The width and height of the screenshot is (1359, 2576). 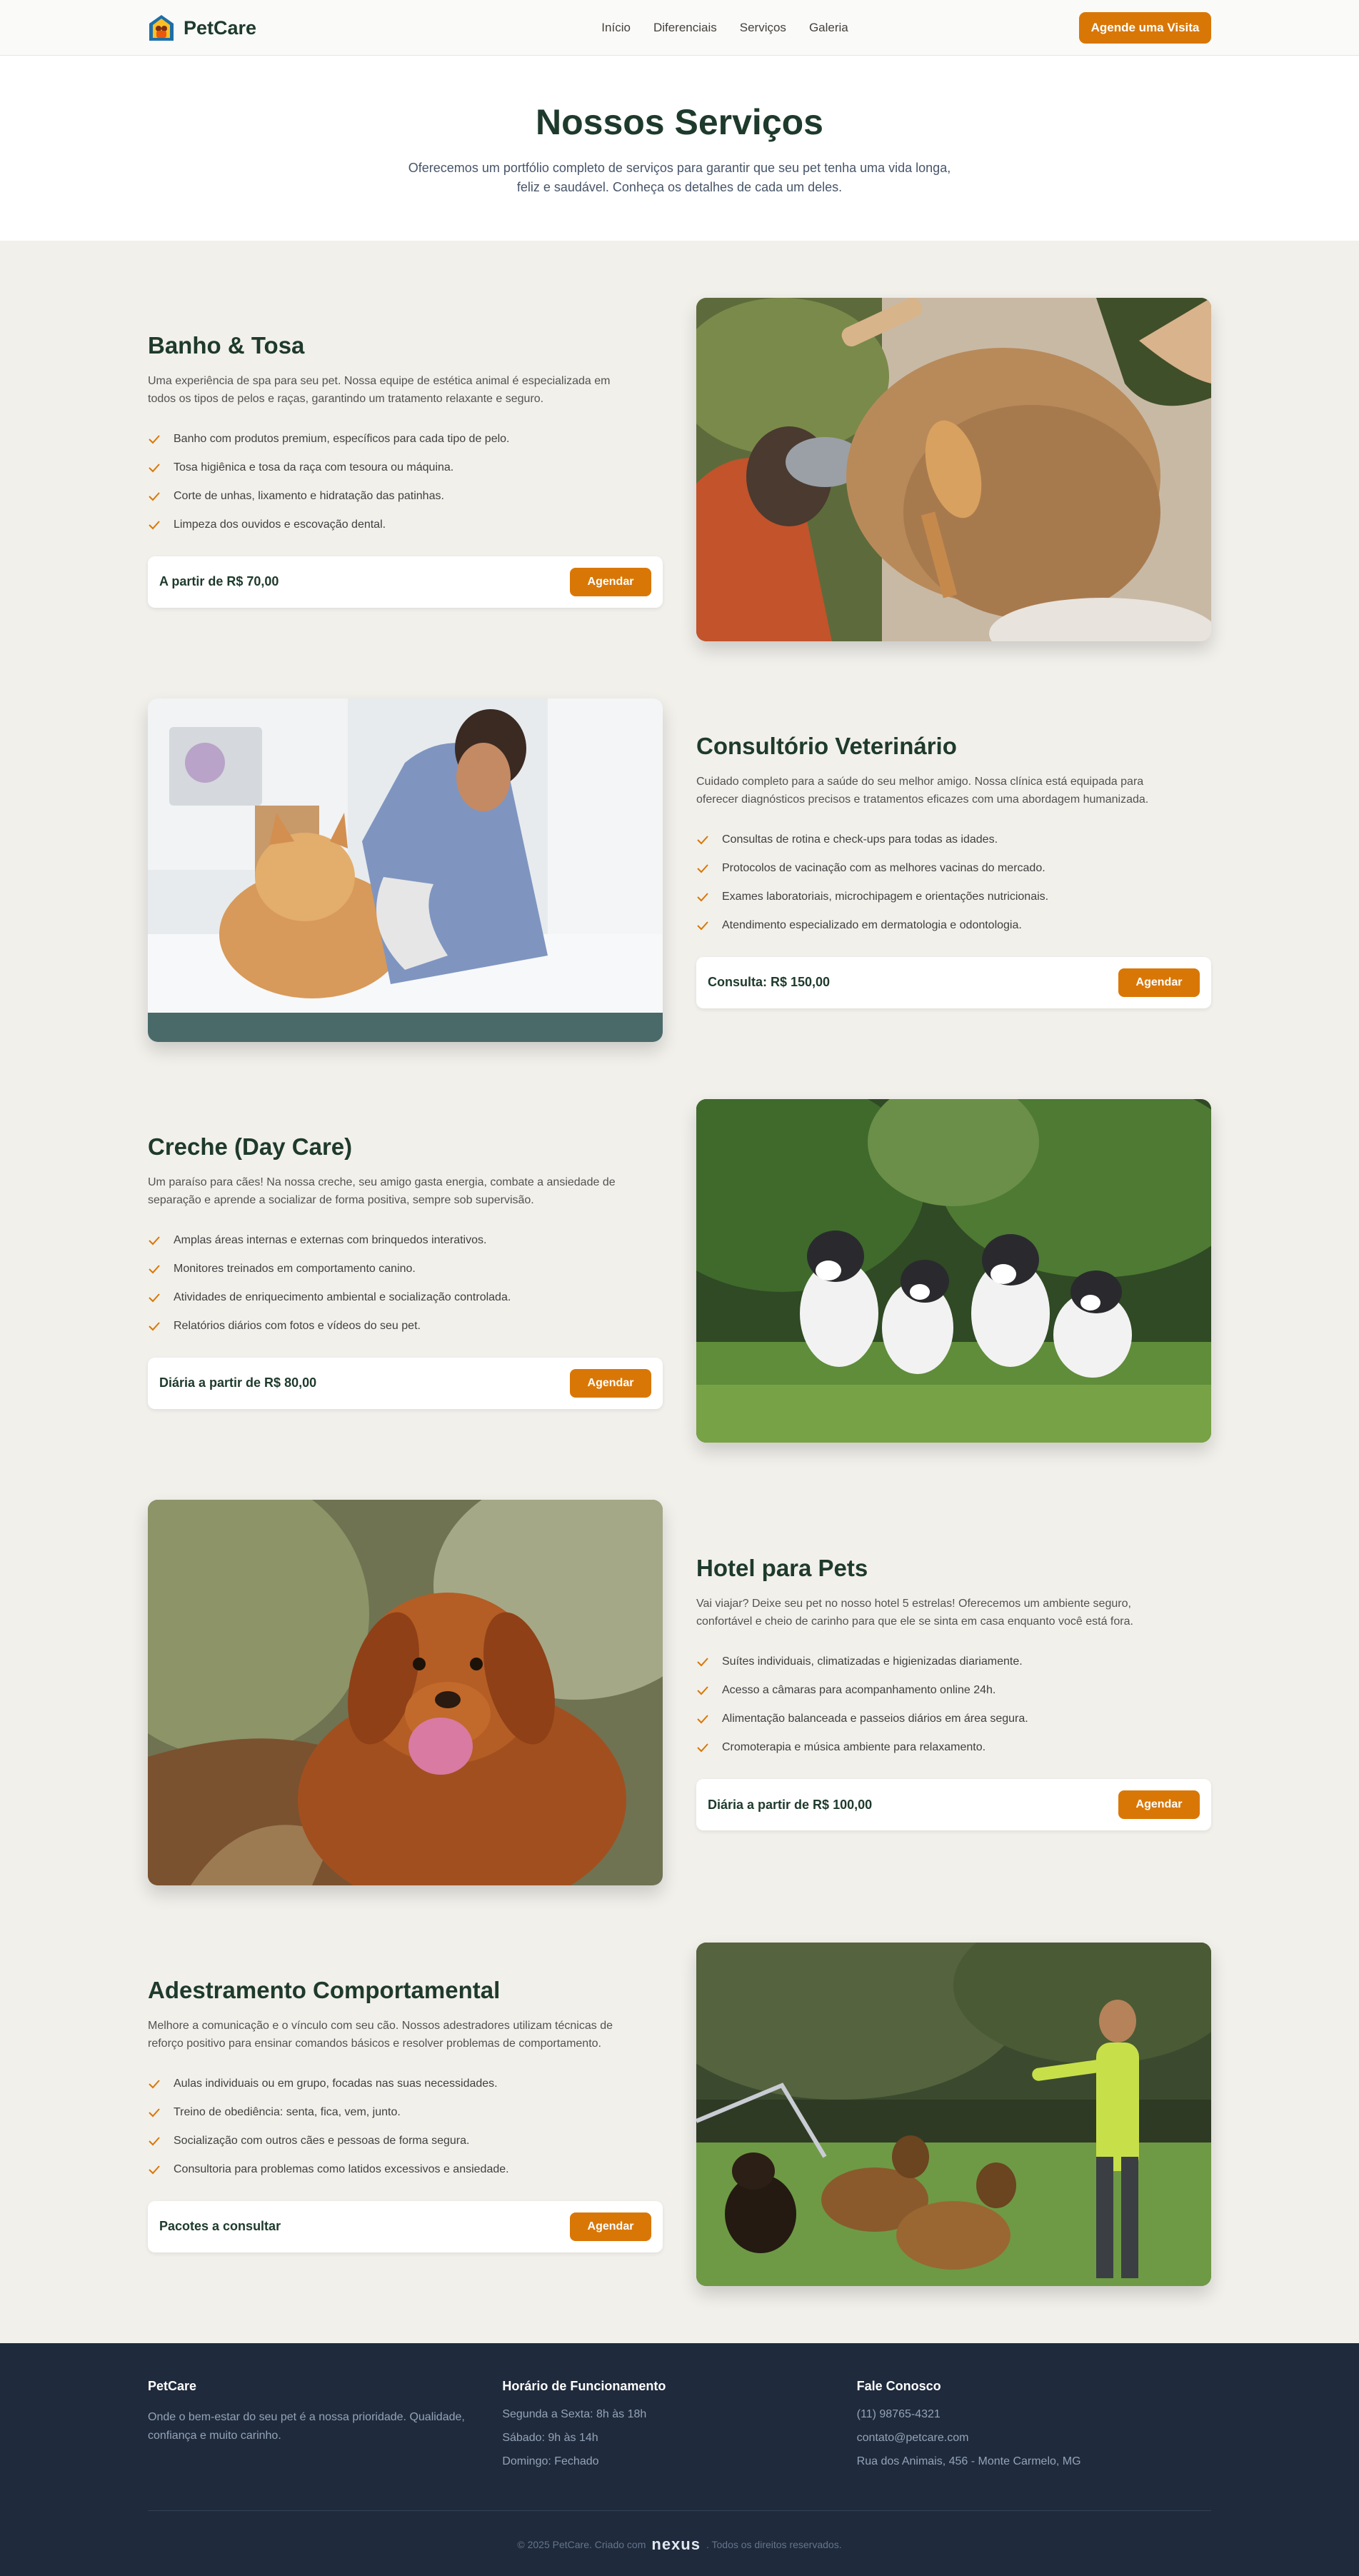 I want to click on schedule-visit-button: Agende uma Visita, so click(x=1144, y=28).